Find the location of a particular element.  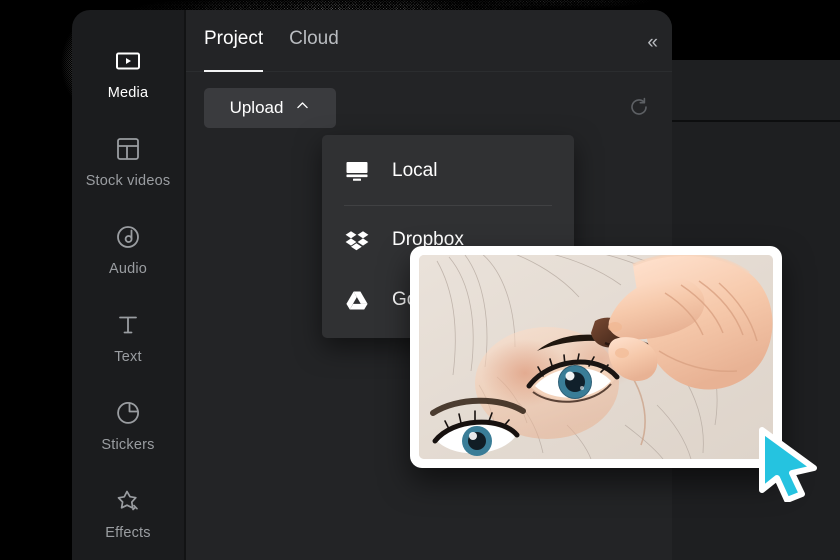

sidebar-item-text: Text is located at coordinates (128, 338).